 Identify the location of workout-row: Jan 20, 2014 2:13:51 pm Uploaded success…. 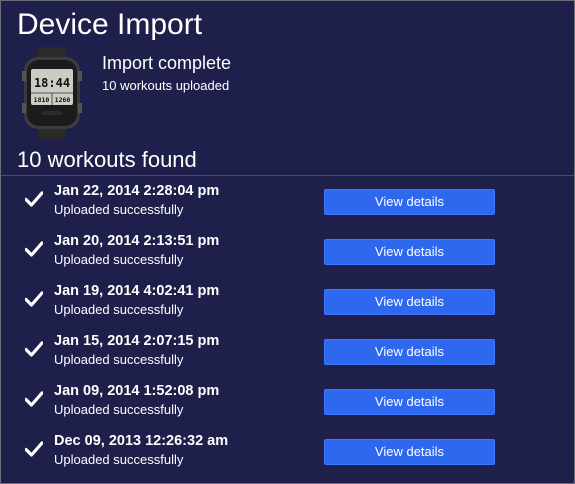
(287, 254).